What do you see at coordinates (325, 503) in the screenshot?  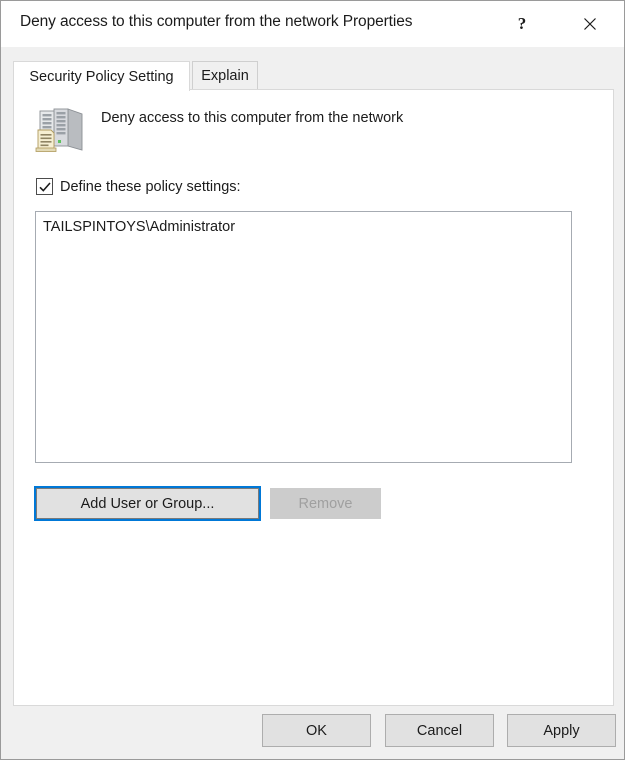 I see `remove-button: Remove` at bounding box center [325, 503].